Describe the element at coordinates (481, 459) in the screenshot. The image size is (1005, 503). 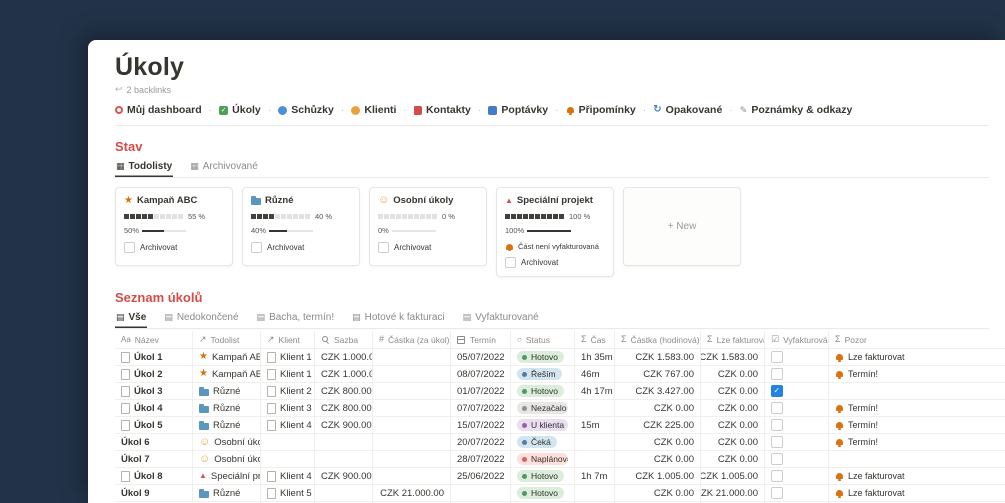
I see `cell-termin: 28/07/2022` at that location.